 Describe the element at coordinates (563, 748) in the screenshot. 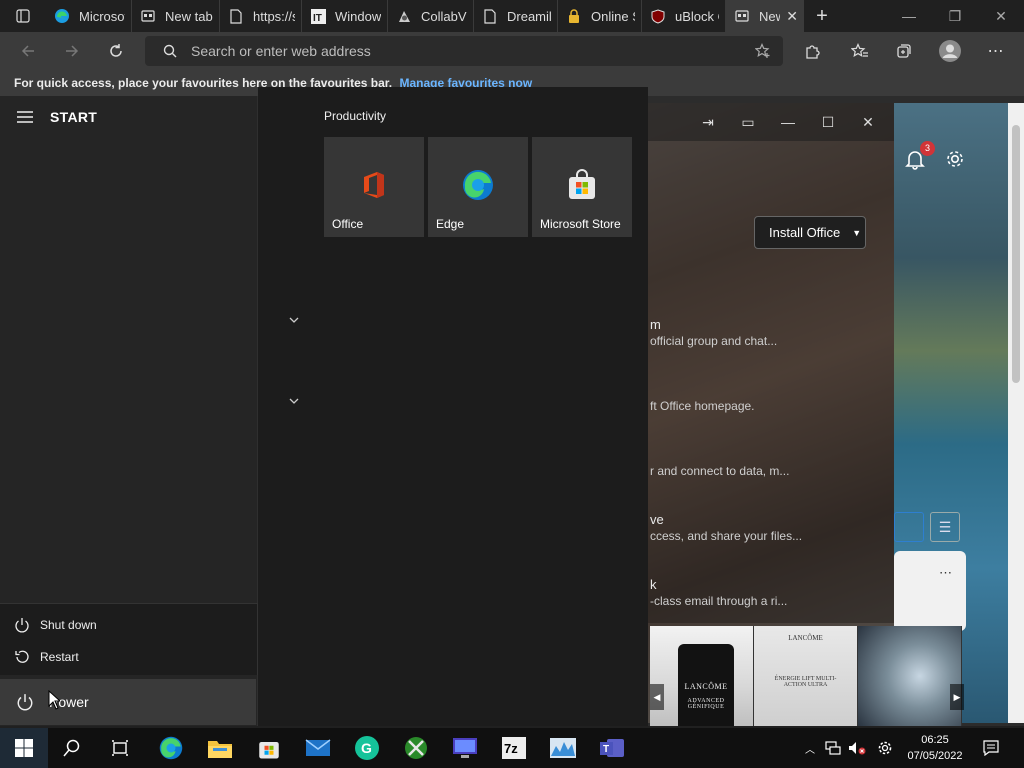

I see `taskbar-chart-app` at that location.